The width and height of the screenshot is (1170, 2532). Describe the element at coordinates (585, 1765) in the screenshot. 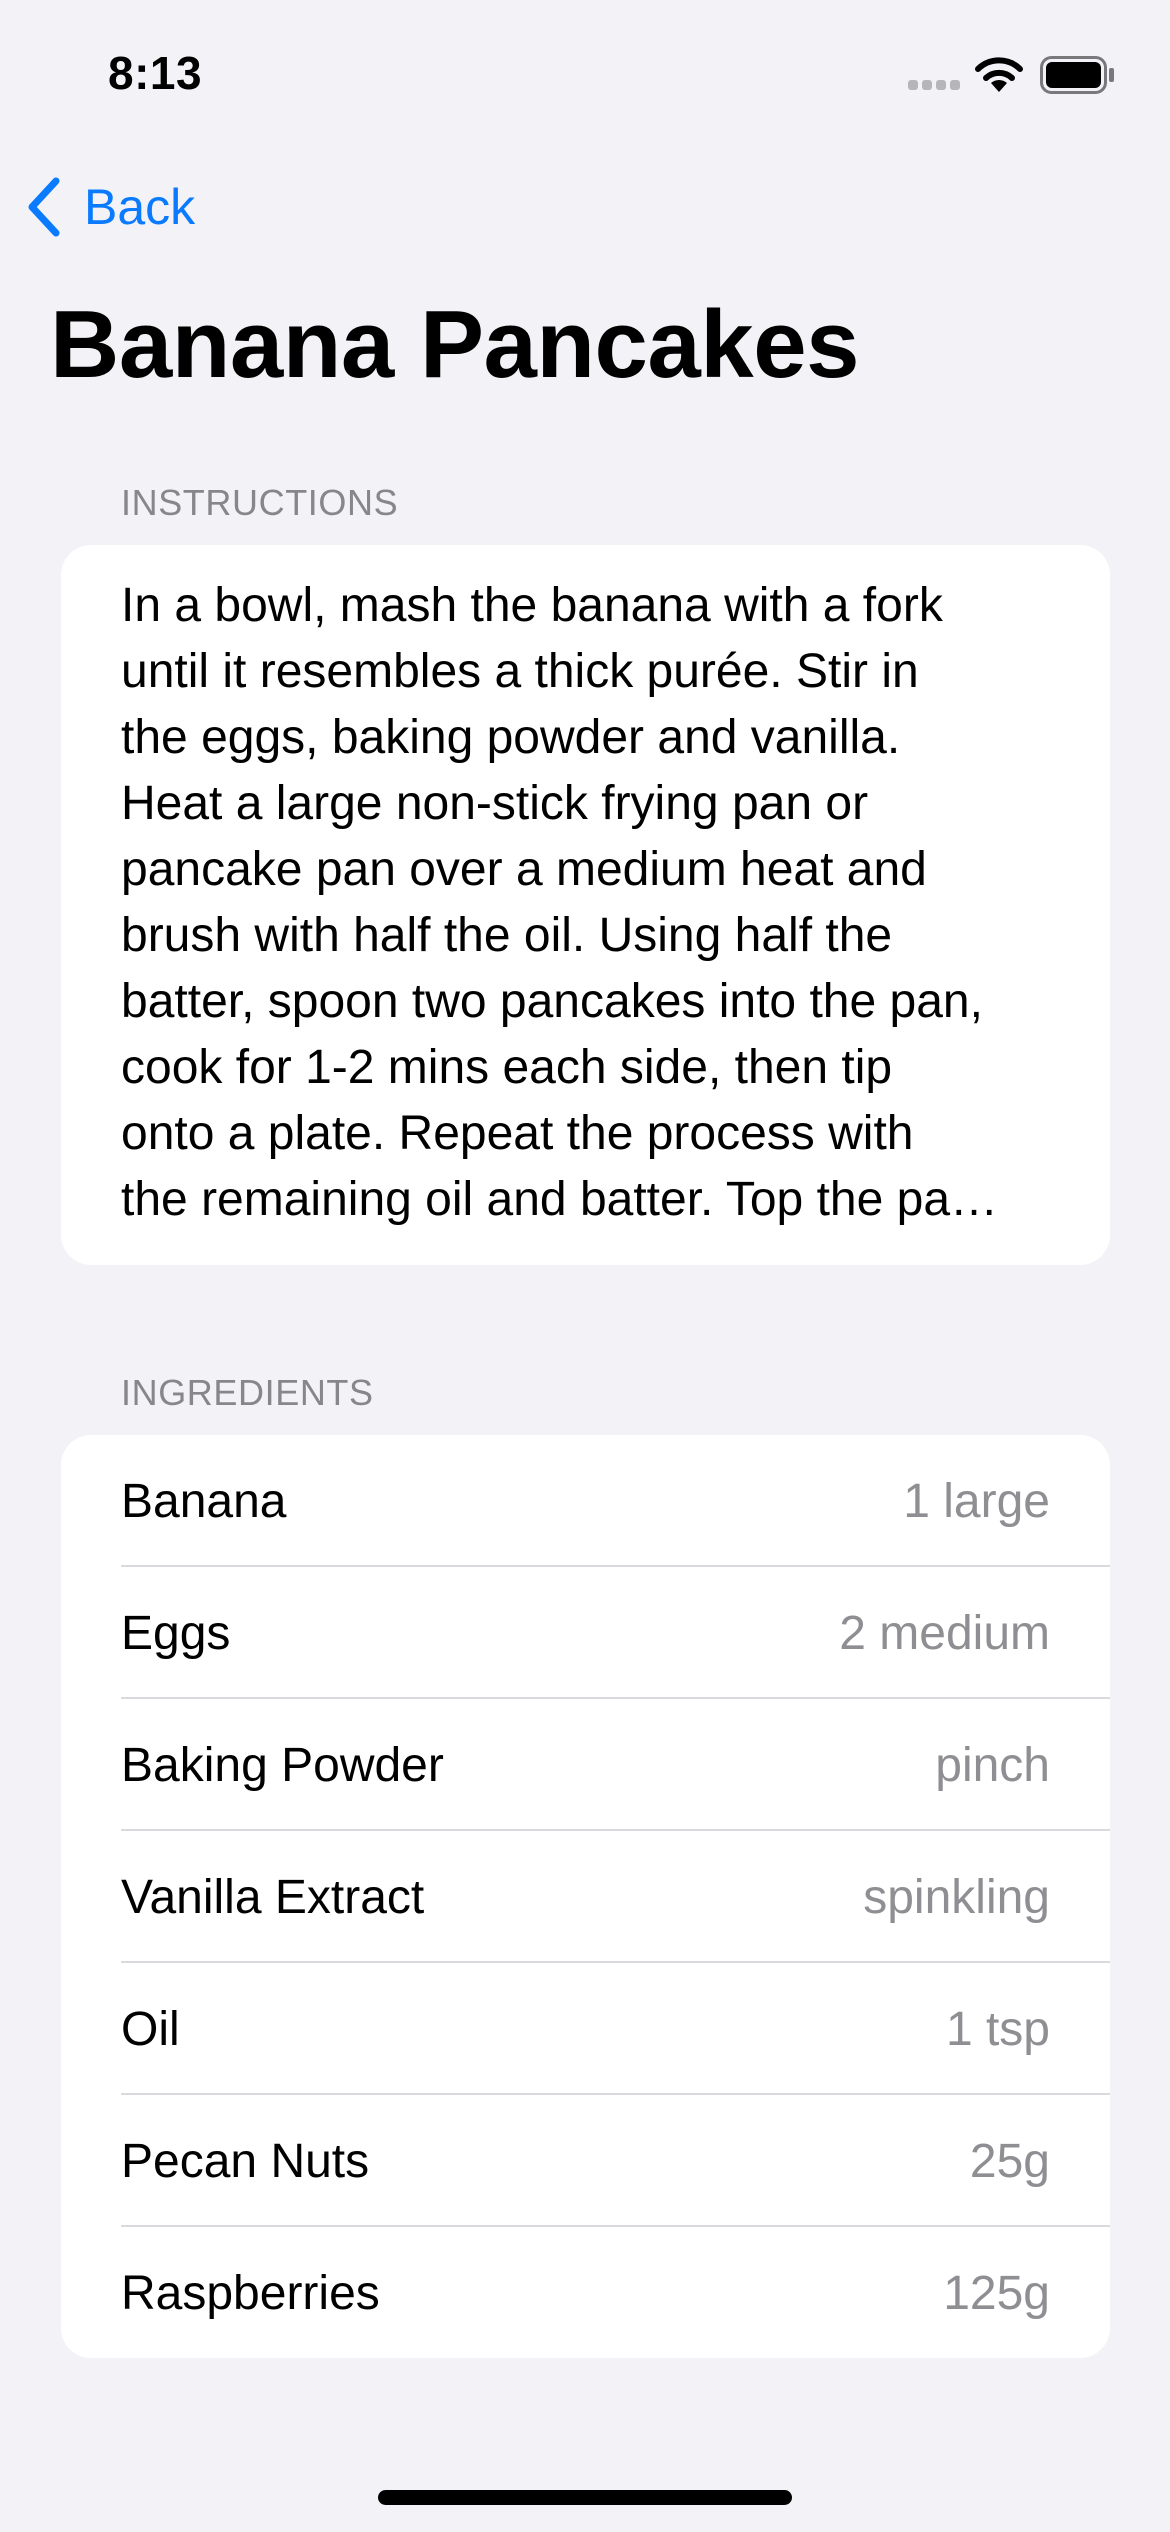

I see `ingredient-row: Baking Powder pinch` at that location.